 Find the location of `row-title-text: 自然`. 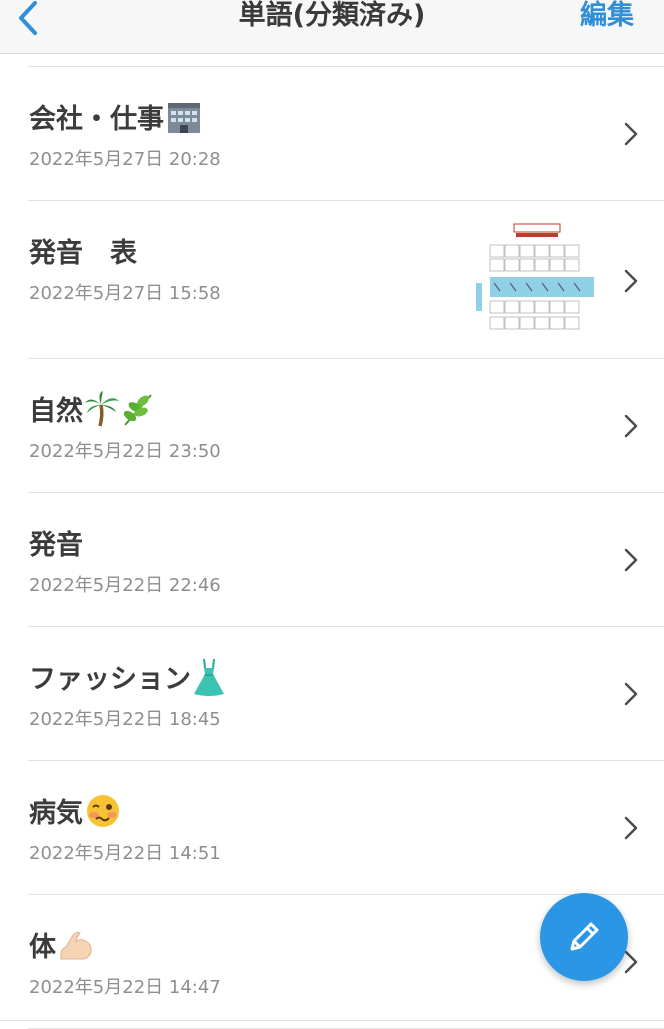

row-title-text: 自然 is located at coordinates (56, 411).